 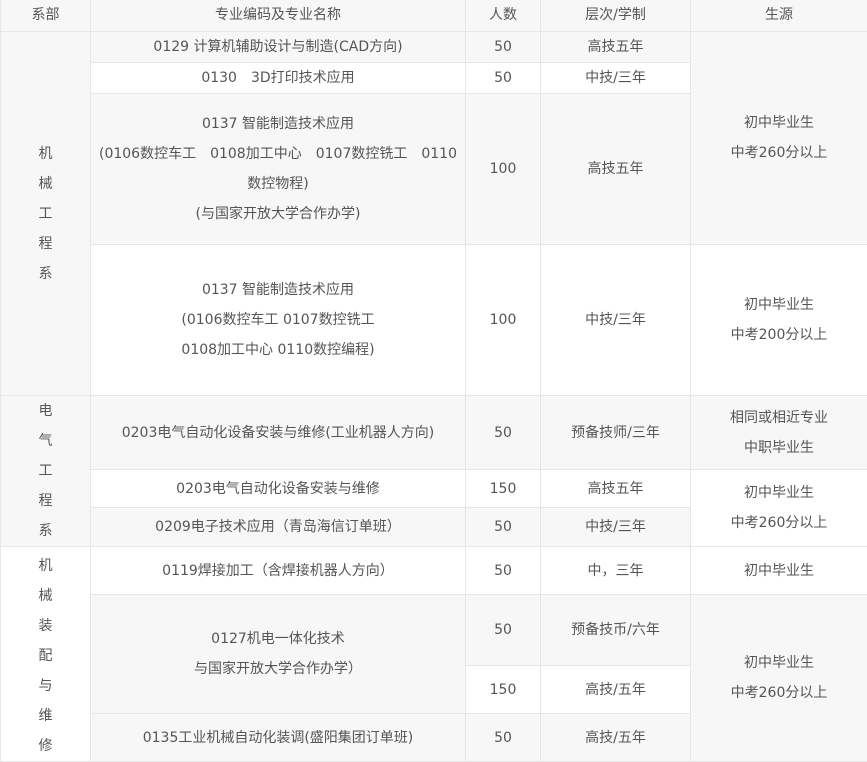 What do you see at coordinates (779, 320) in the screenshot?
I see `source-cell: 初中毕业生 中考200分以上` at bounding box center [779, 320].